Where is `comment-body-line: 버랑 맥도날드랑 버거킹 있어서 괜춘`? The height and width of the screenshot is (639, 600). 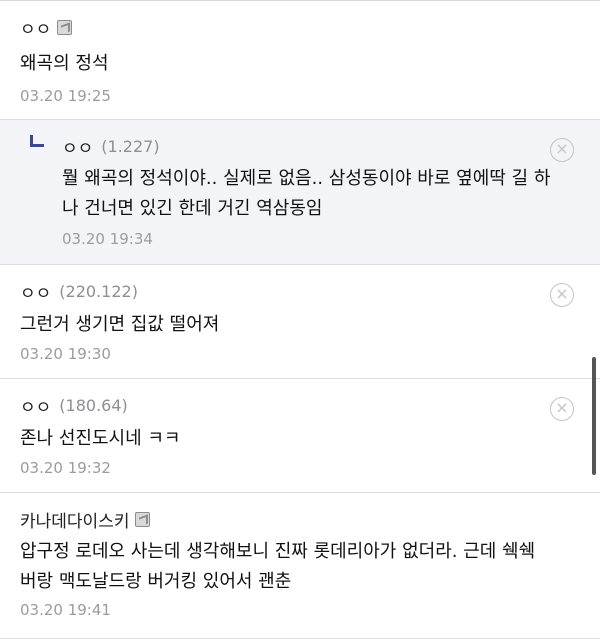
comment-body-line: 버랑 맥도날드랑 버거킹 있어서 괜춘 is located at coordinates (156, 581).